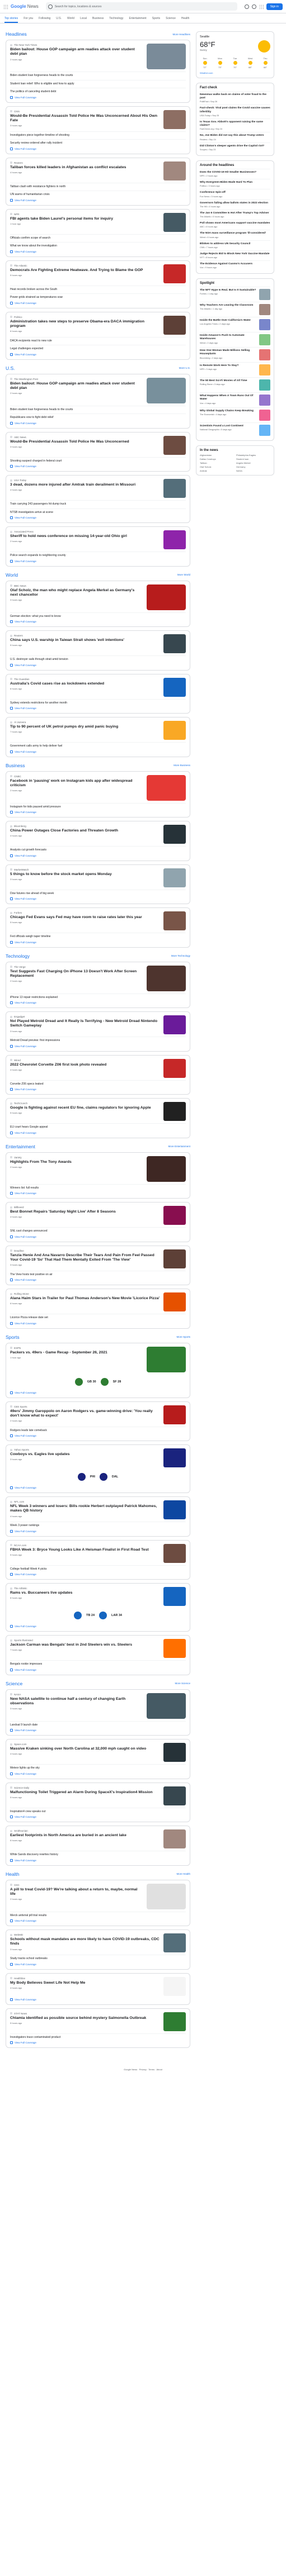 This screenshot has width=286, height=2576. Describe the element at coordinates (85, 1983) in the screenshot. I see `headline: My Body Believes Sweet Life Not Help Me` at that location.